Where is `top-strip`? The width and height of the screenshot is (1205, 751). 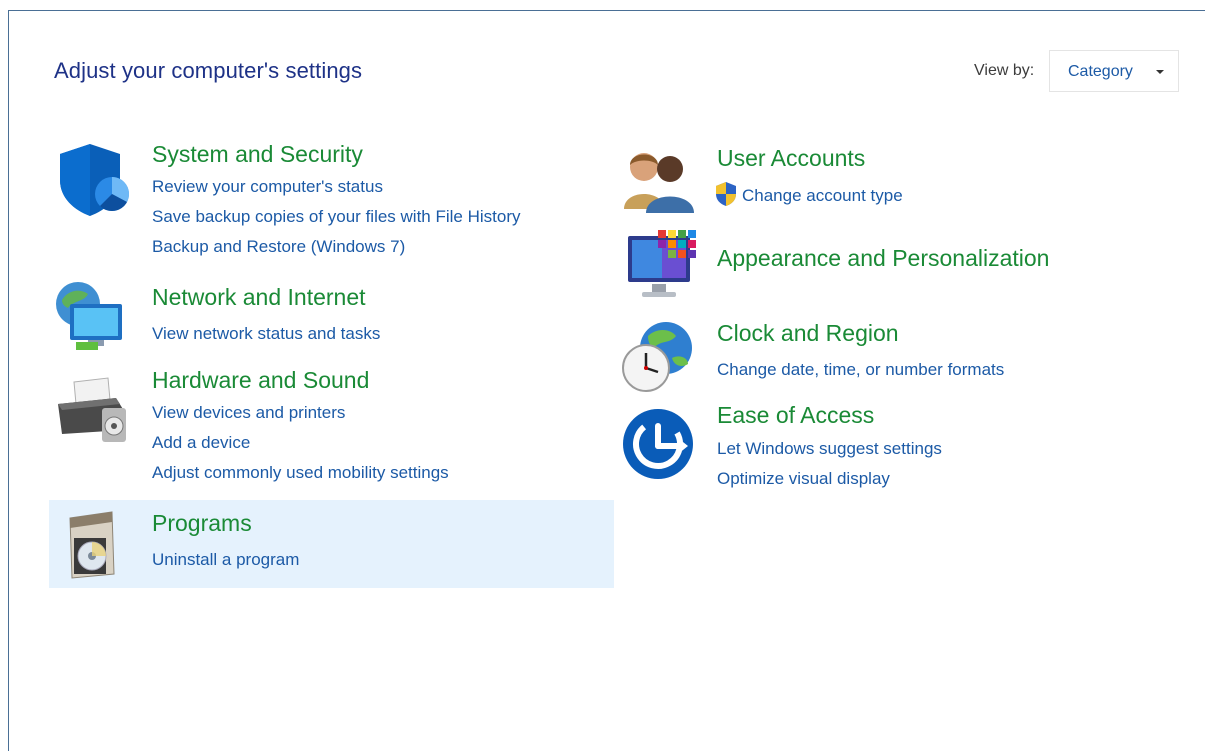
top-strip is located at coordinates (602, 5).